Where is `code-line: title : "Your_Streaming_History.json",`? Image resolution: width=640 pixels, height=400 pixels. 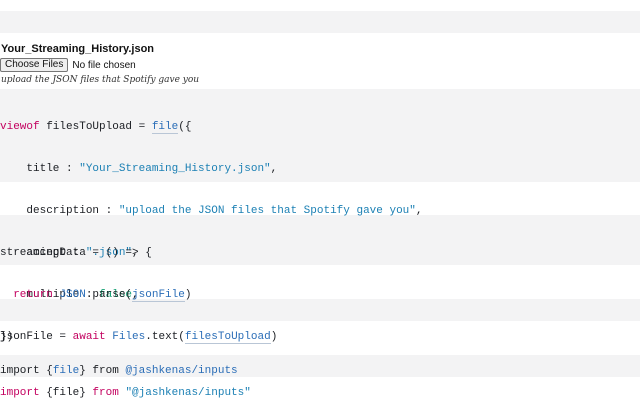
code-line: title : "Your_Streaming_History.json", is located at coordinates (211, 169).